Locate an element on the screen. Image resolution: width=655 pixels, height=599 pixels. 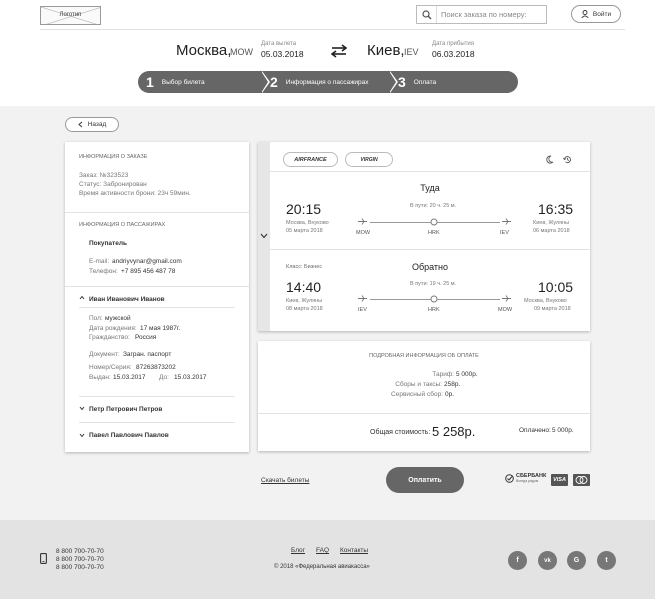
step-label: Оплата is located at coordinates (425, 82).